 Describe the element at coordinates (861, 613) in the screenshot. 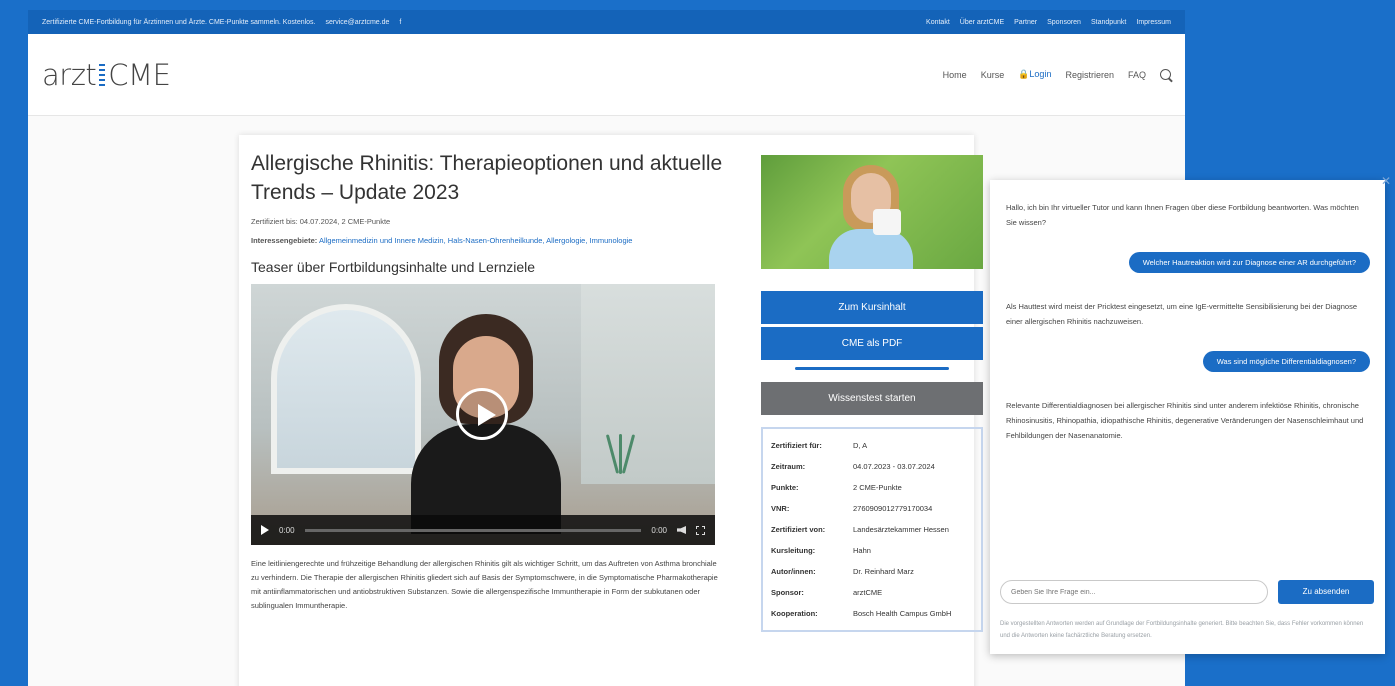

I see `info-row: Kooperation: Bosch Health Campus GmbH` at that location.